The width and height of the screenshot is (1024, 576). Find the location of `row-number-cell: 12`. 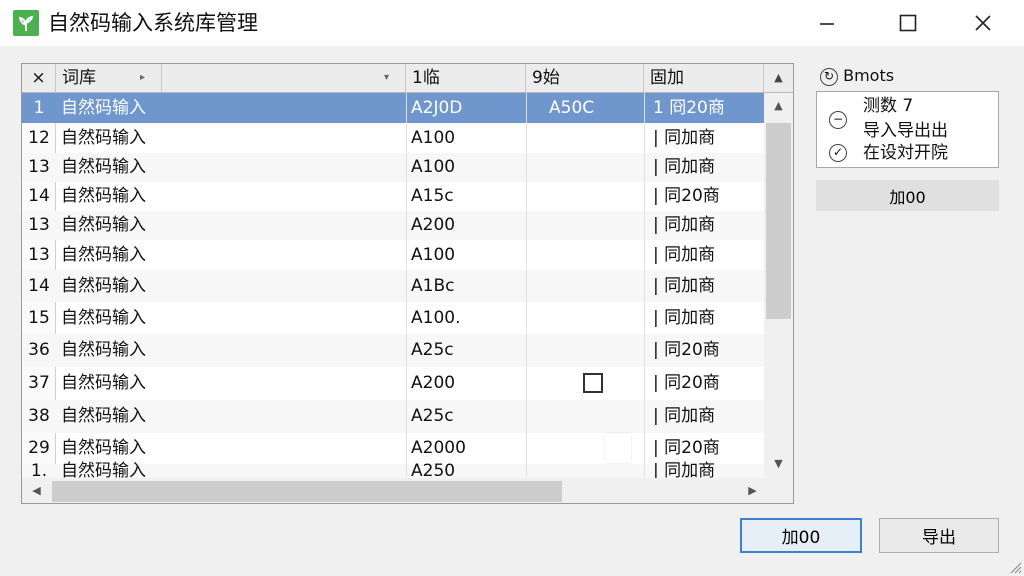

row-number-cell: 12 is located at coordinates (39, 138).